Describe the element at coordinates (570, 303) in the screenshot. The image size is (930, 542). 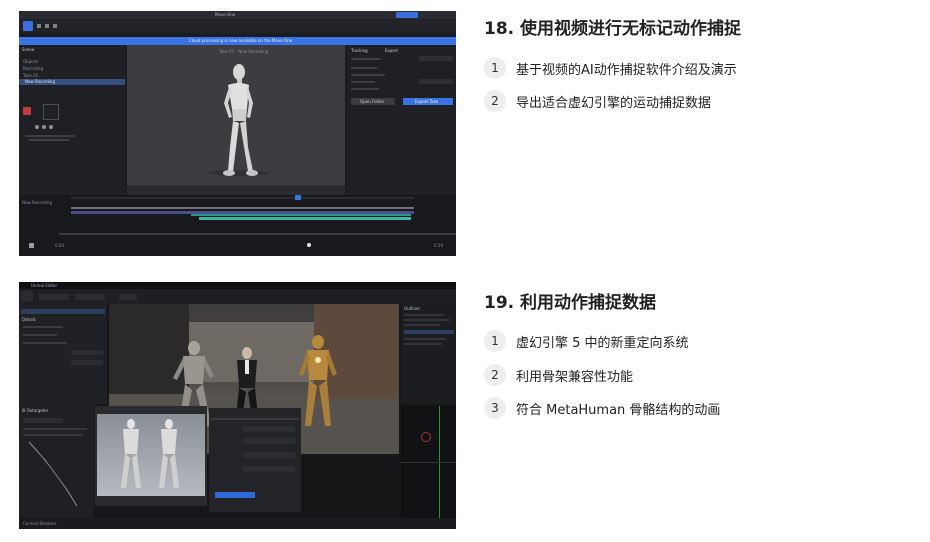
I see `section-title: 19. 利用动作捕捉数据` at that location.